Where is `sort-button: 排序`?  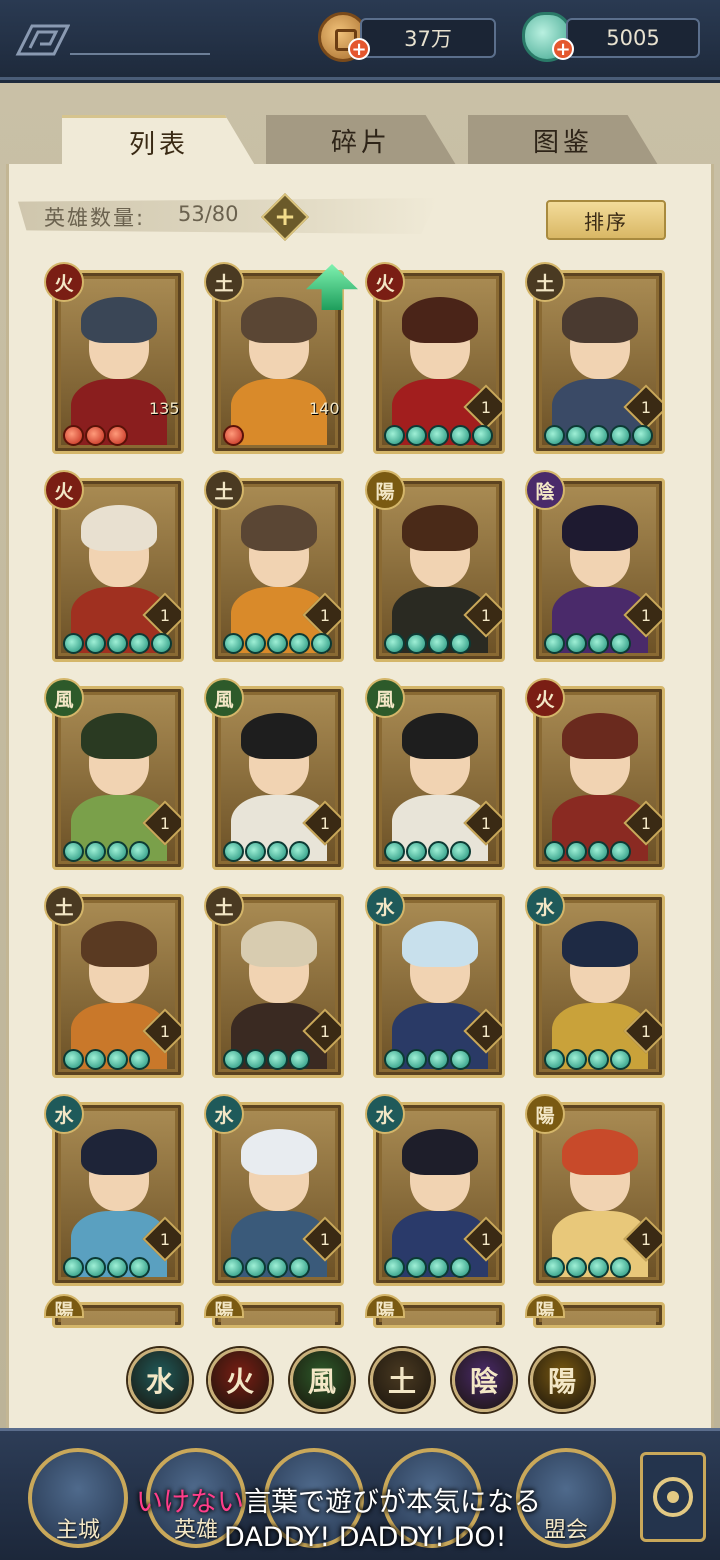 sort-button: 排序 is located at coordinates (606, 220).